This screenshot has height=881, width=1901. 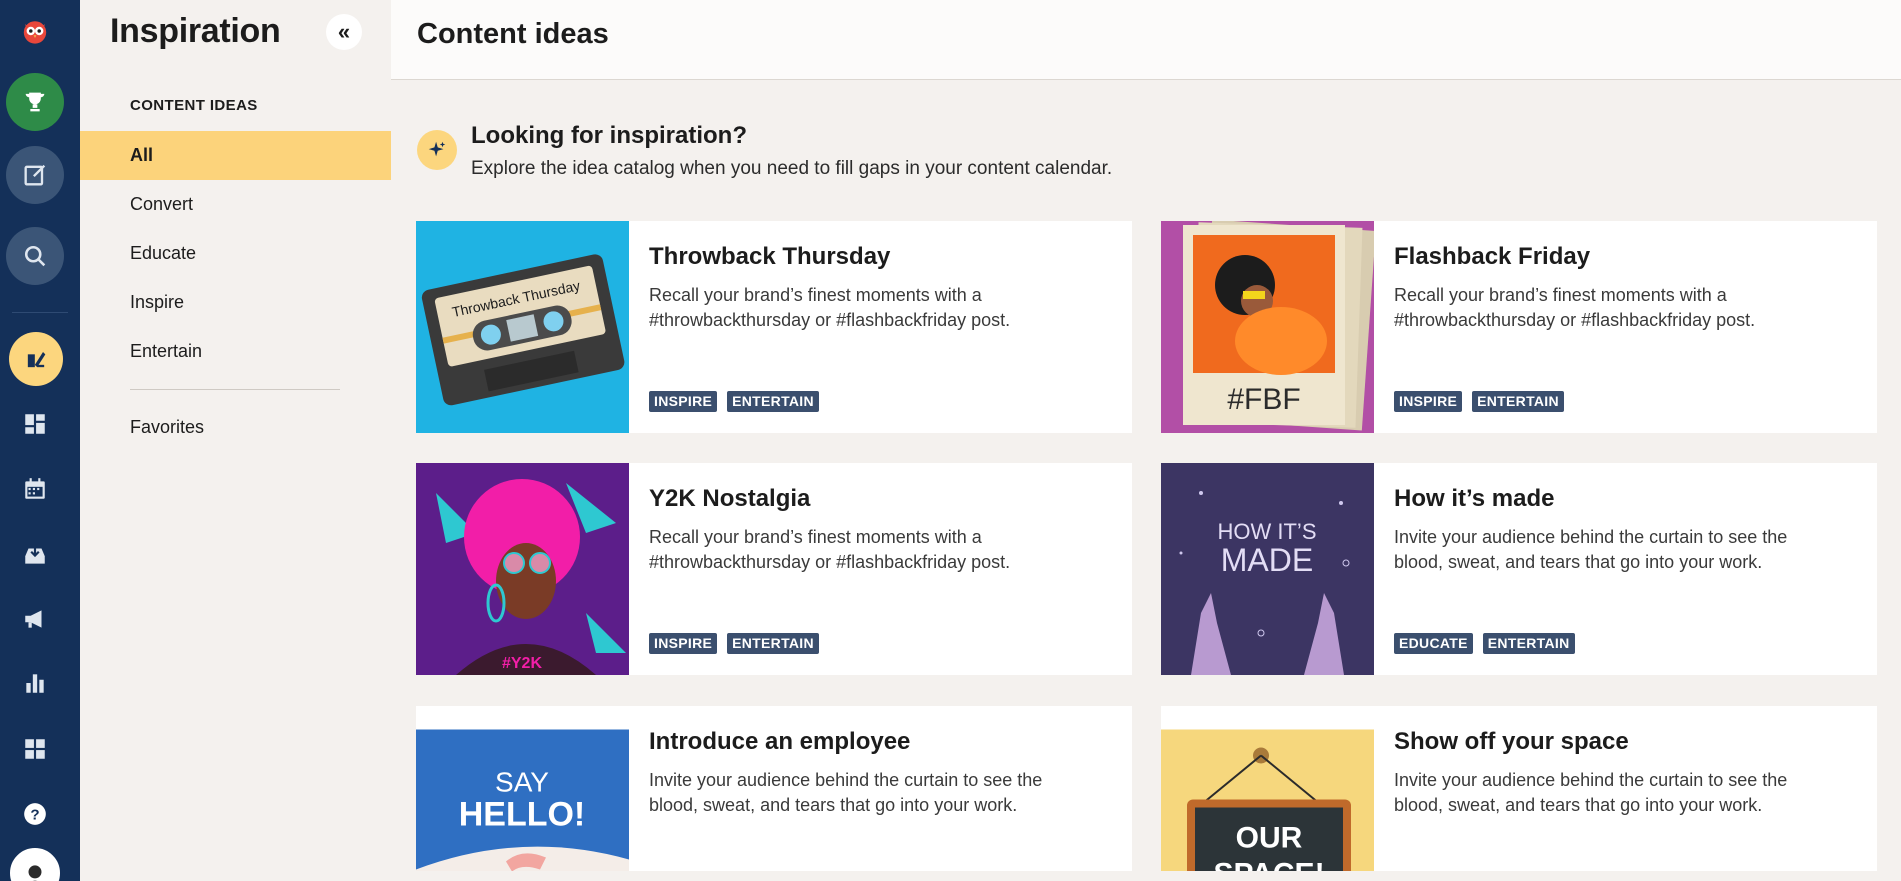 I want to click on card-title: How it’s made, so click(x=1474, y=498).